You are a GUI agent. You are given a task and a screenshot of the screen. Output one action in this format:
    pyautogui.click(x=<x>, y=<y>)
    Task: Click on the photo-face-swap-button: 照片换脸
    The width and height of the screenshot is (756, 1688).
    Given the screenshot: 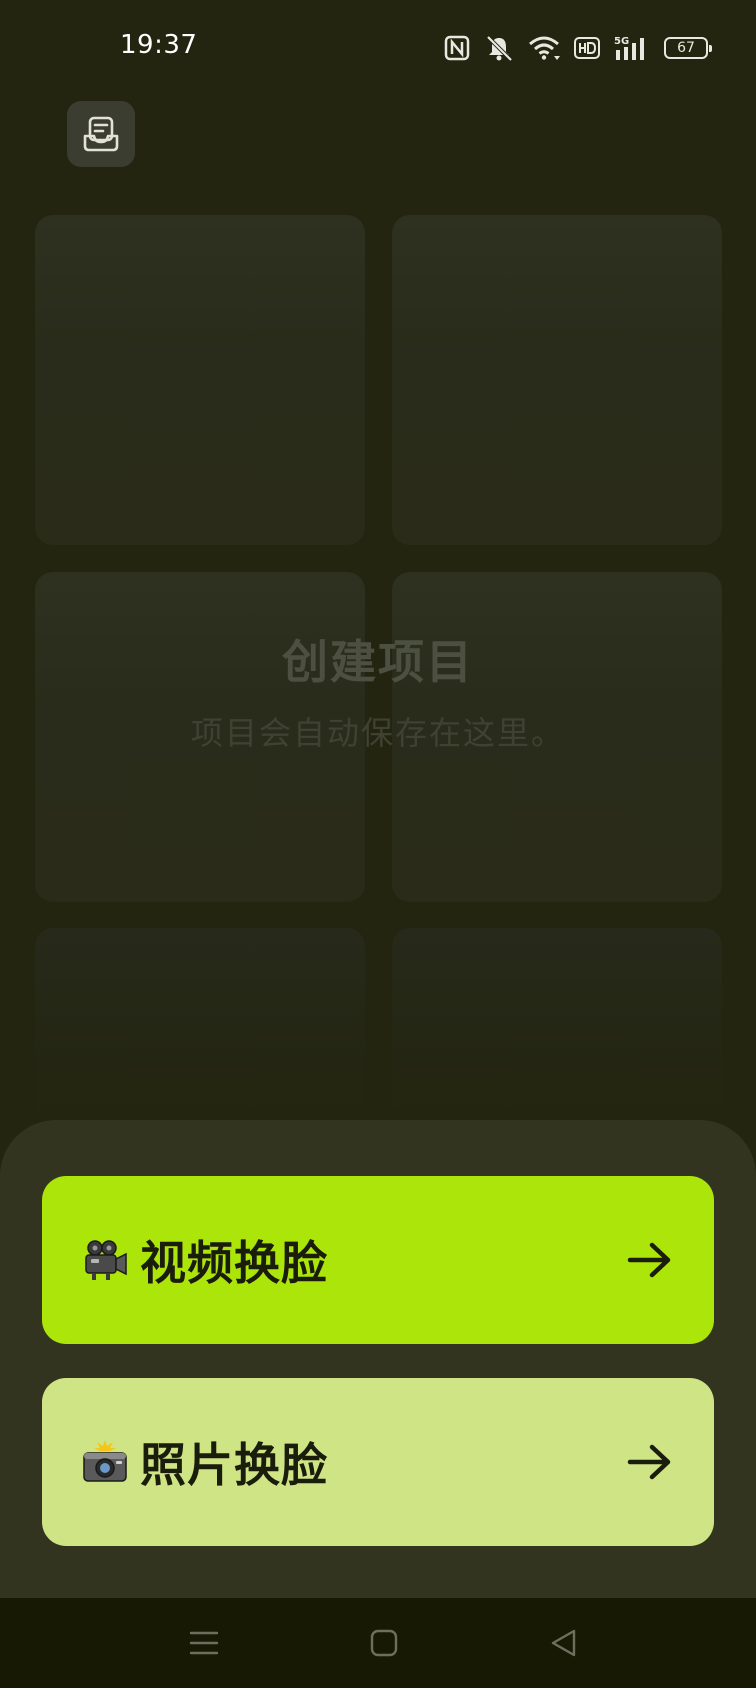 What is the action you would take?
    pyautogui.click(x=378, y=1462)
    